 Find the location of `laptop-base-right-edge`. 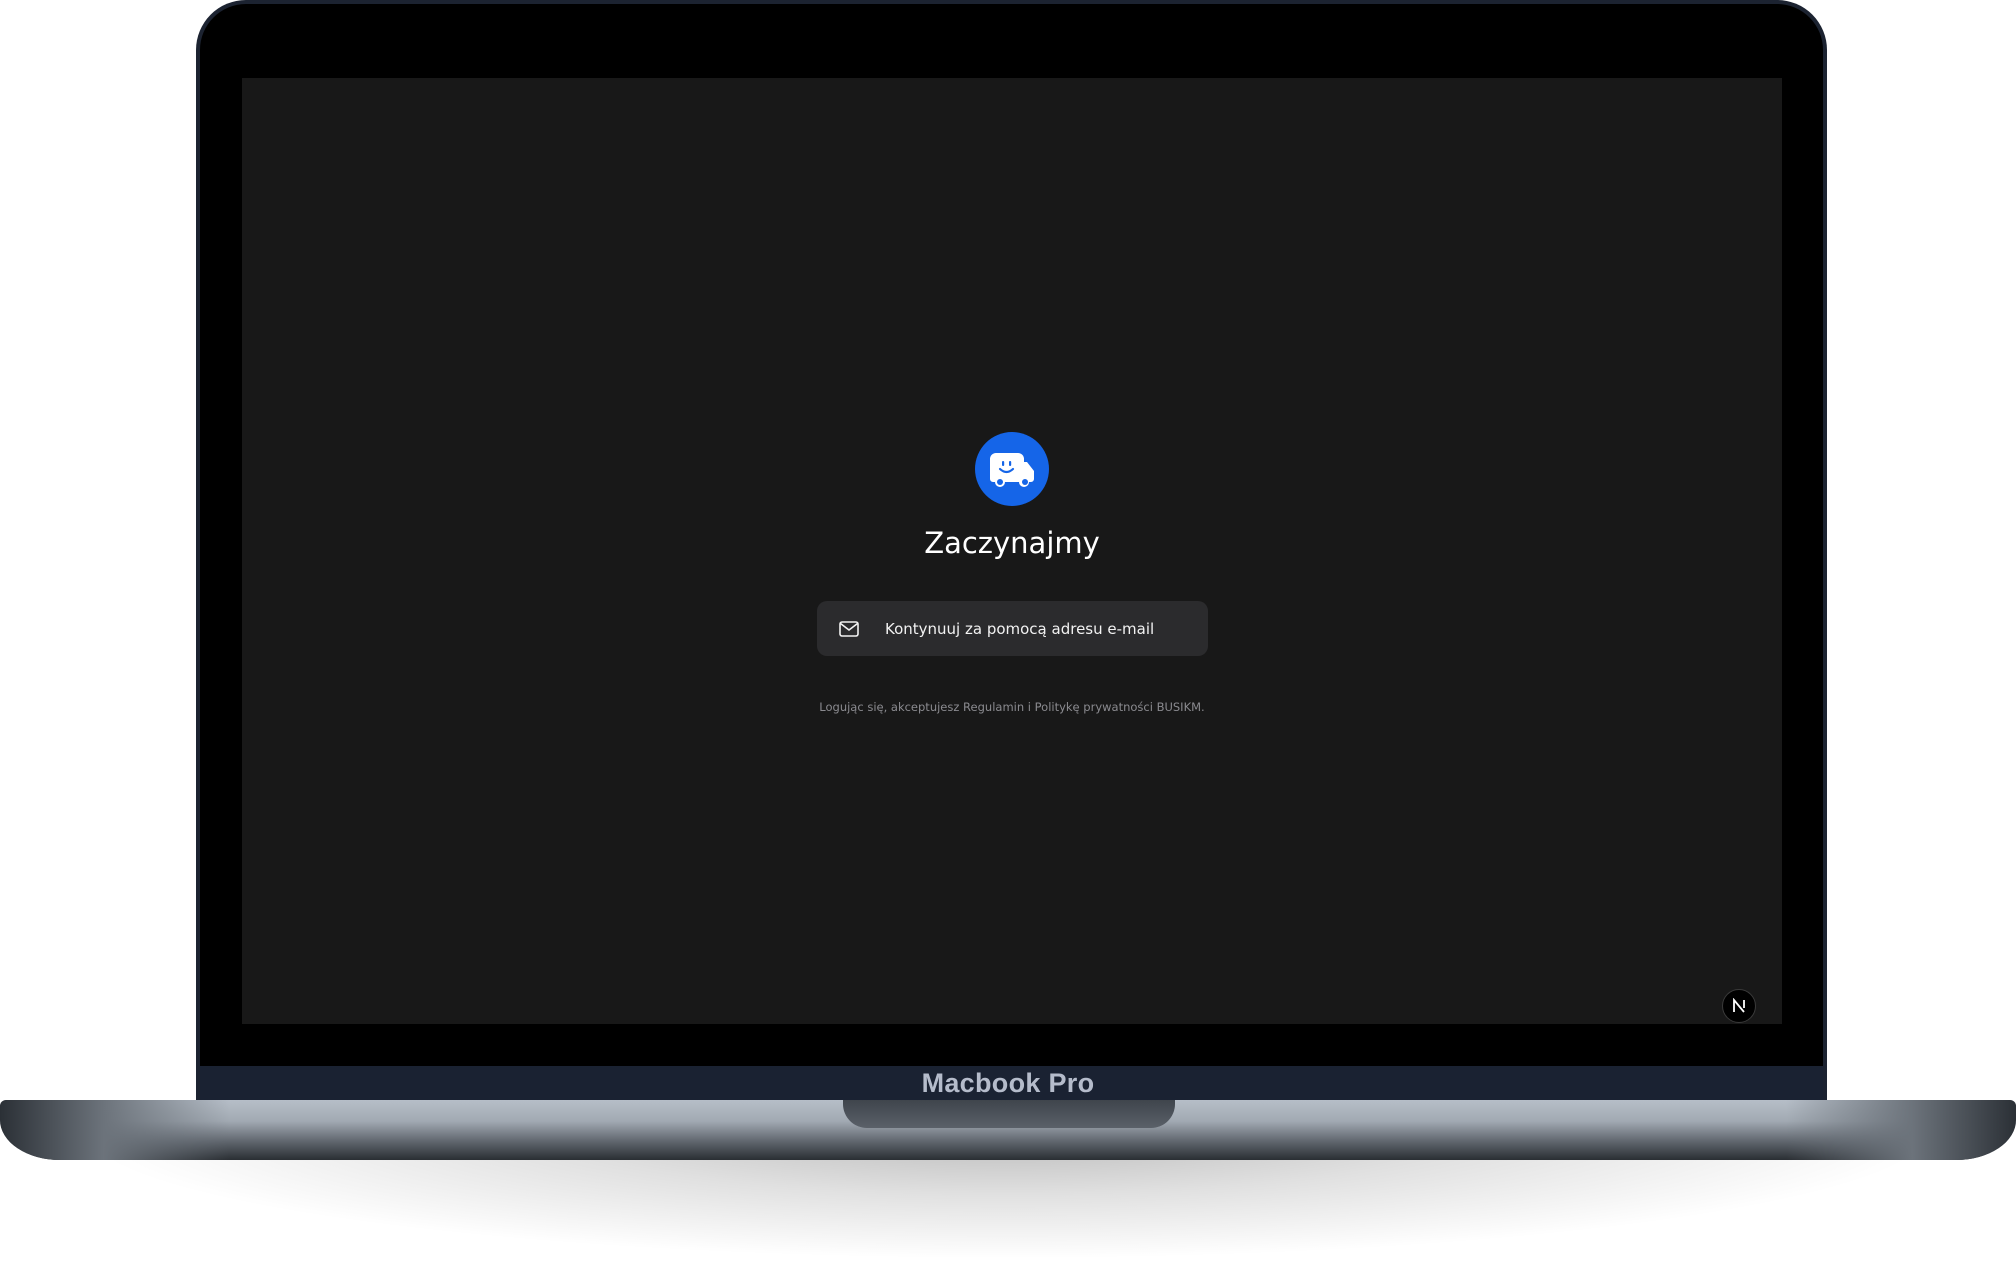

laptop-base-right-edge is located at coordinates (1901, 1130).